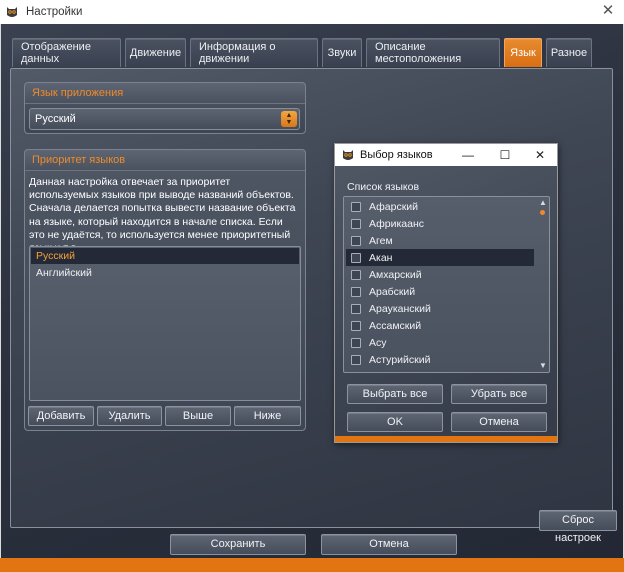 This screenshot has width=624, height=572. What do you see at coordinates (542, 212) in the screenshot?
I see `scroll-thumb` at bounding box center [542, 212].